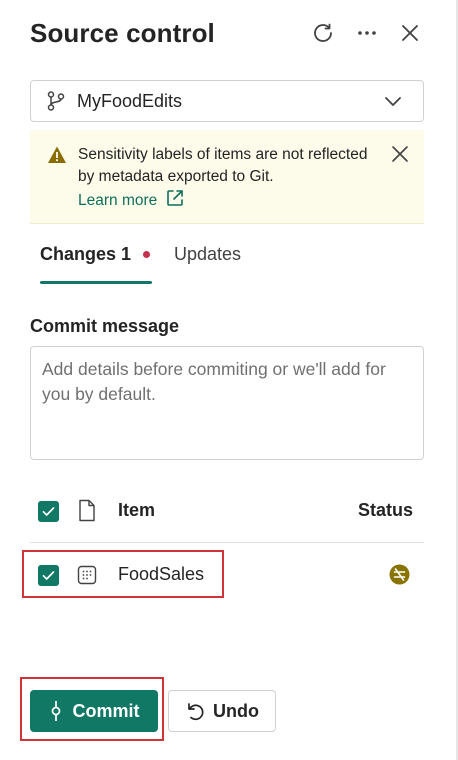 This screenshot has height=760, width=458. I want to click on more-icon, so click(367, 33).